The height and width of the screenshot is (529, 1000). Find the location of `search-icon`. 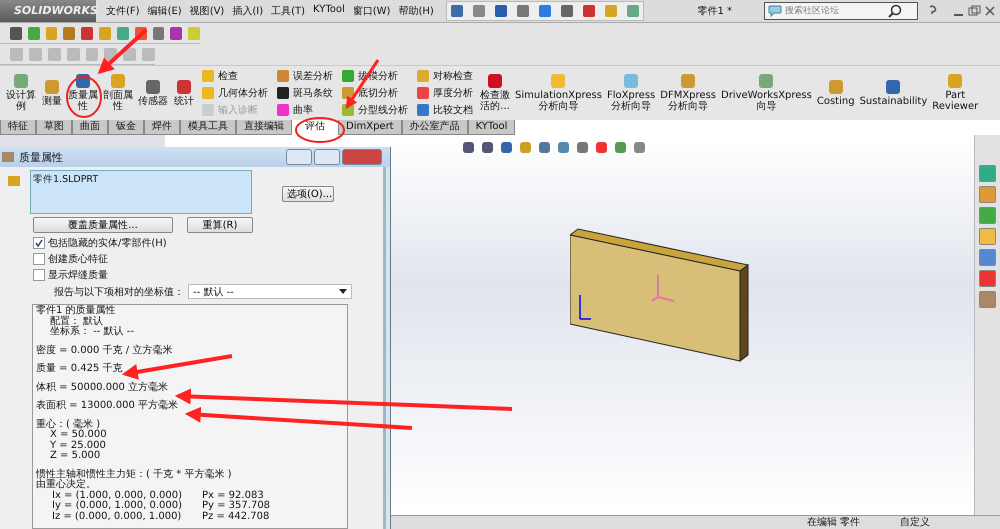

search-icon is located at coordinates (895, 11).